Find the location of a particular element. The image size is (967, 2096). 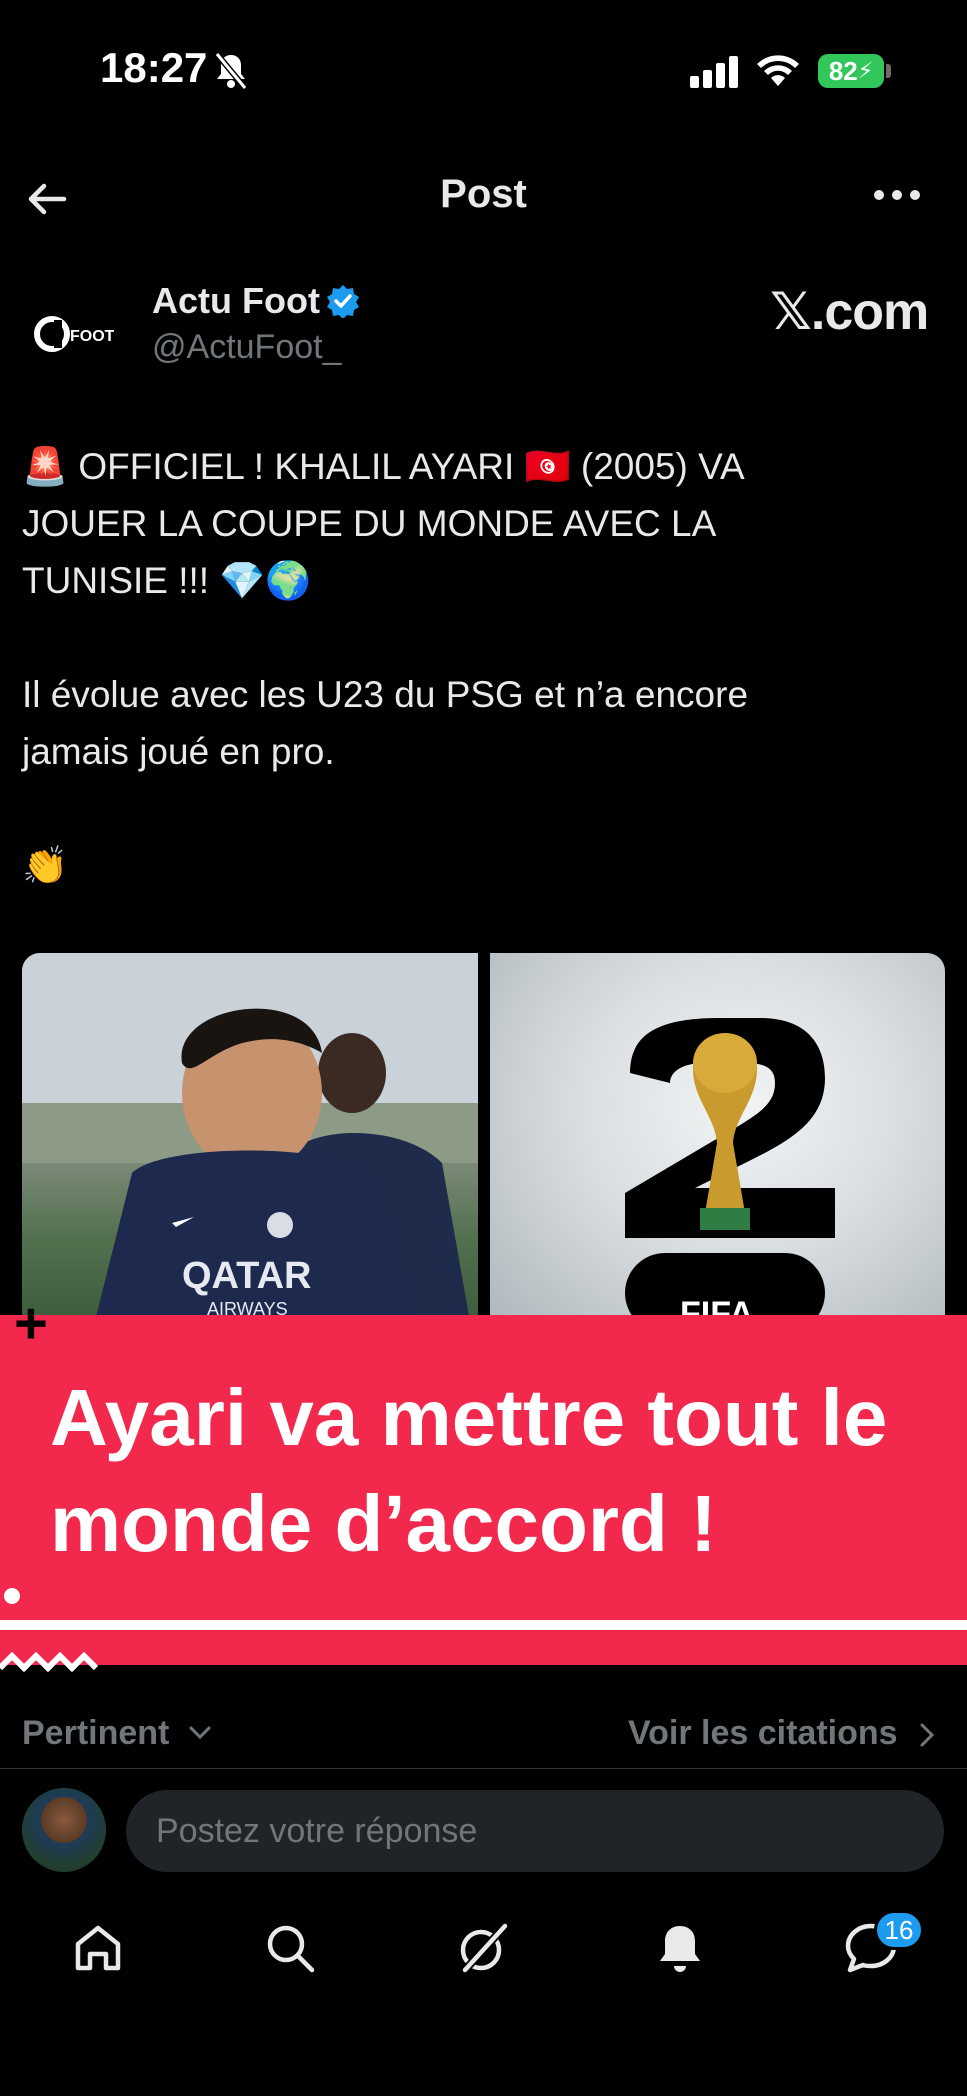

plus-icon: + is located at coordinates (31, 1323).